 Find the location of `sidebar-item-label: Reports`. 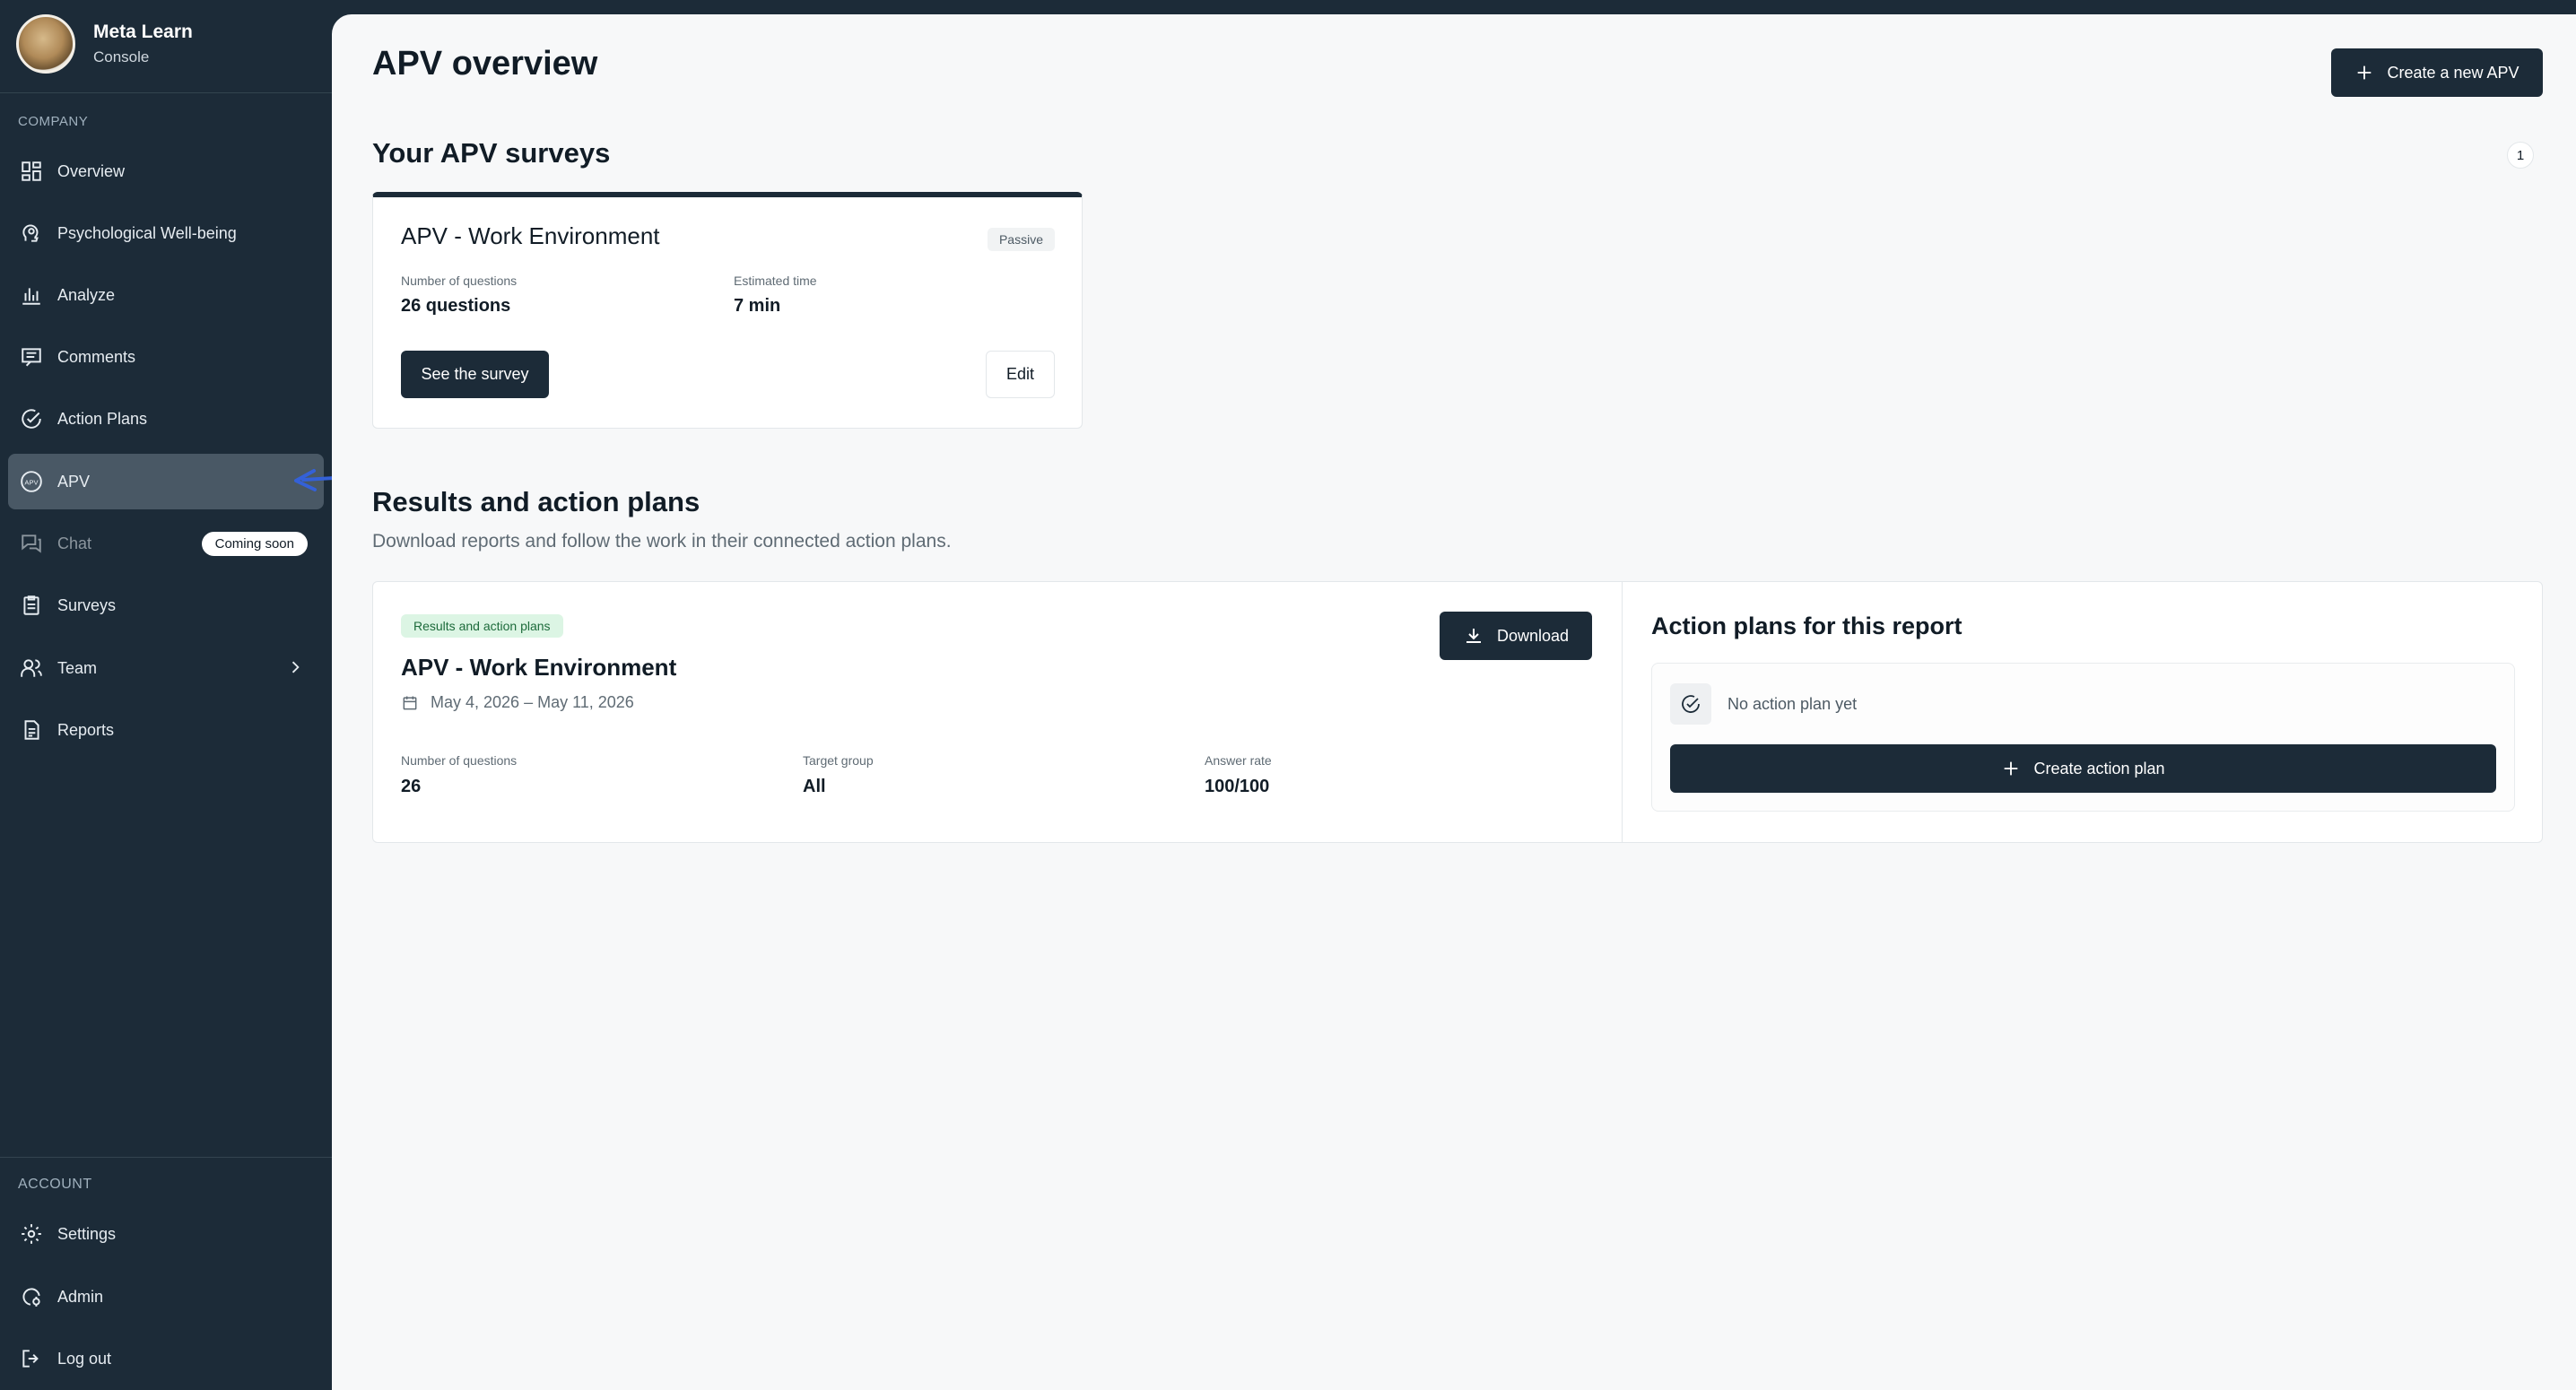

sidebar-item-label: Reports is located at coordinates (86, 729).